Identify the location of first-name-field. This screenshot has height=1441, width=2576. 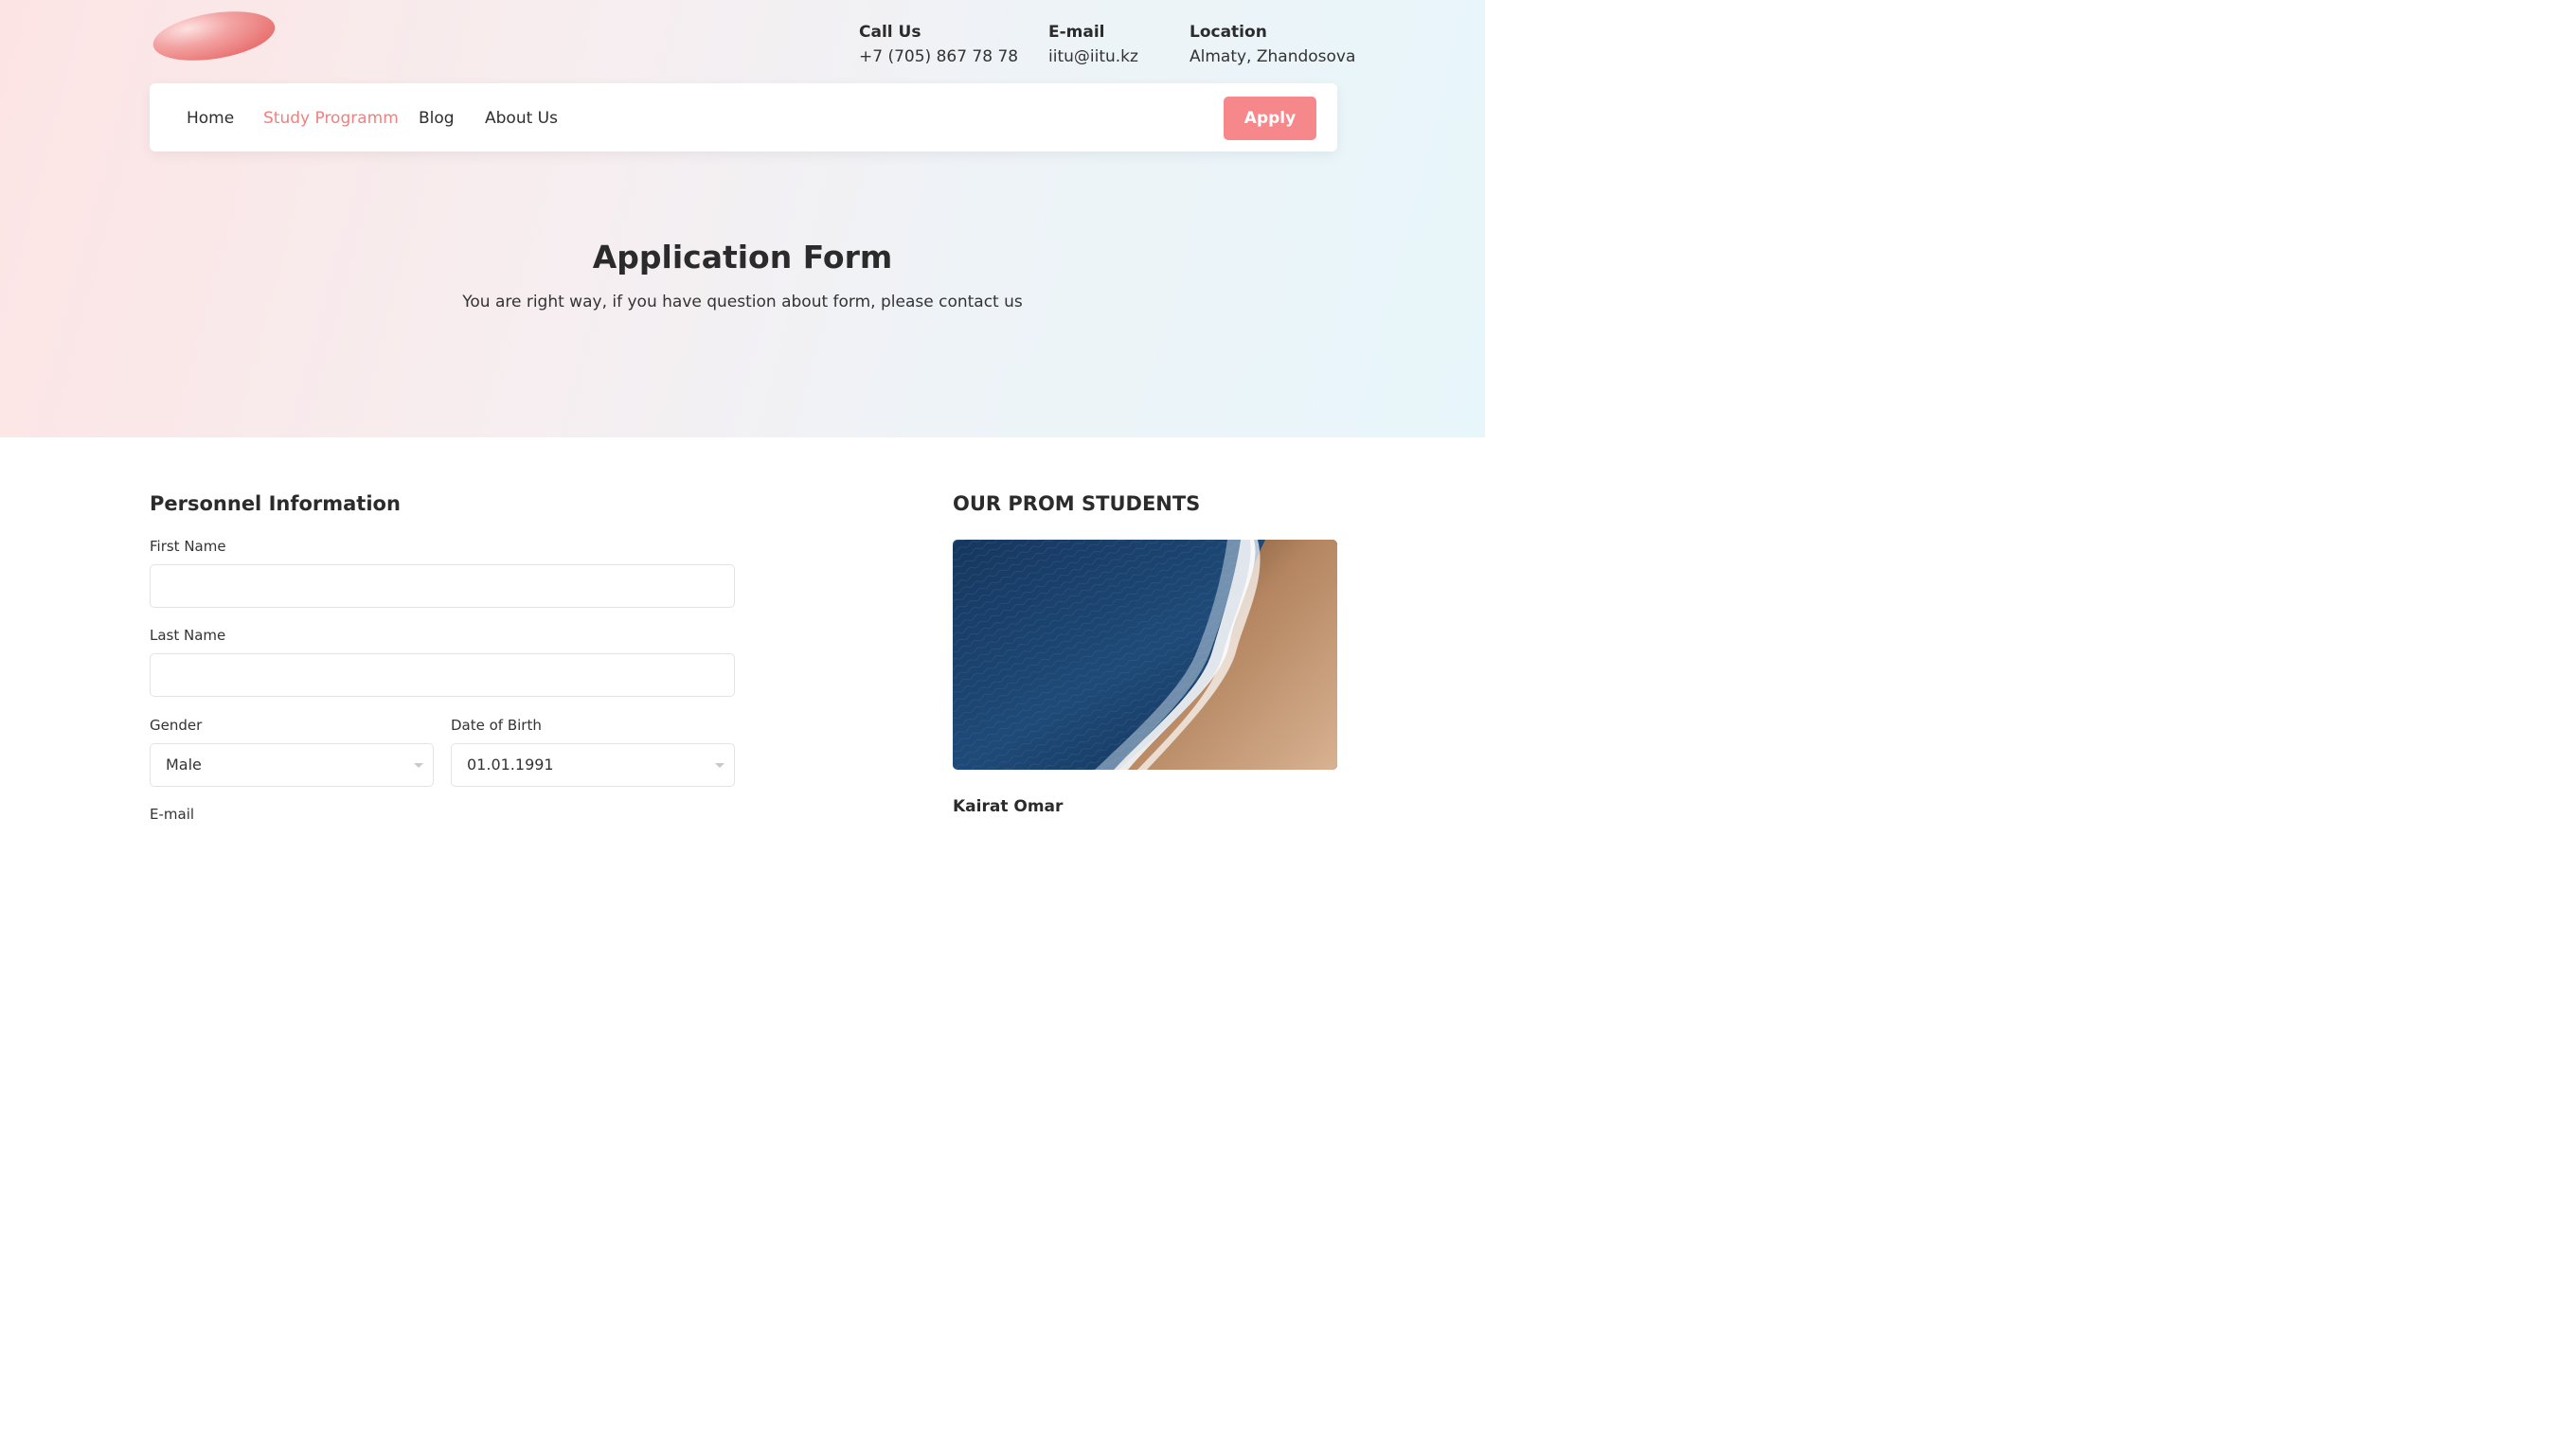
(442, 586).